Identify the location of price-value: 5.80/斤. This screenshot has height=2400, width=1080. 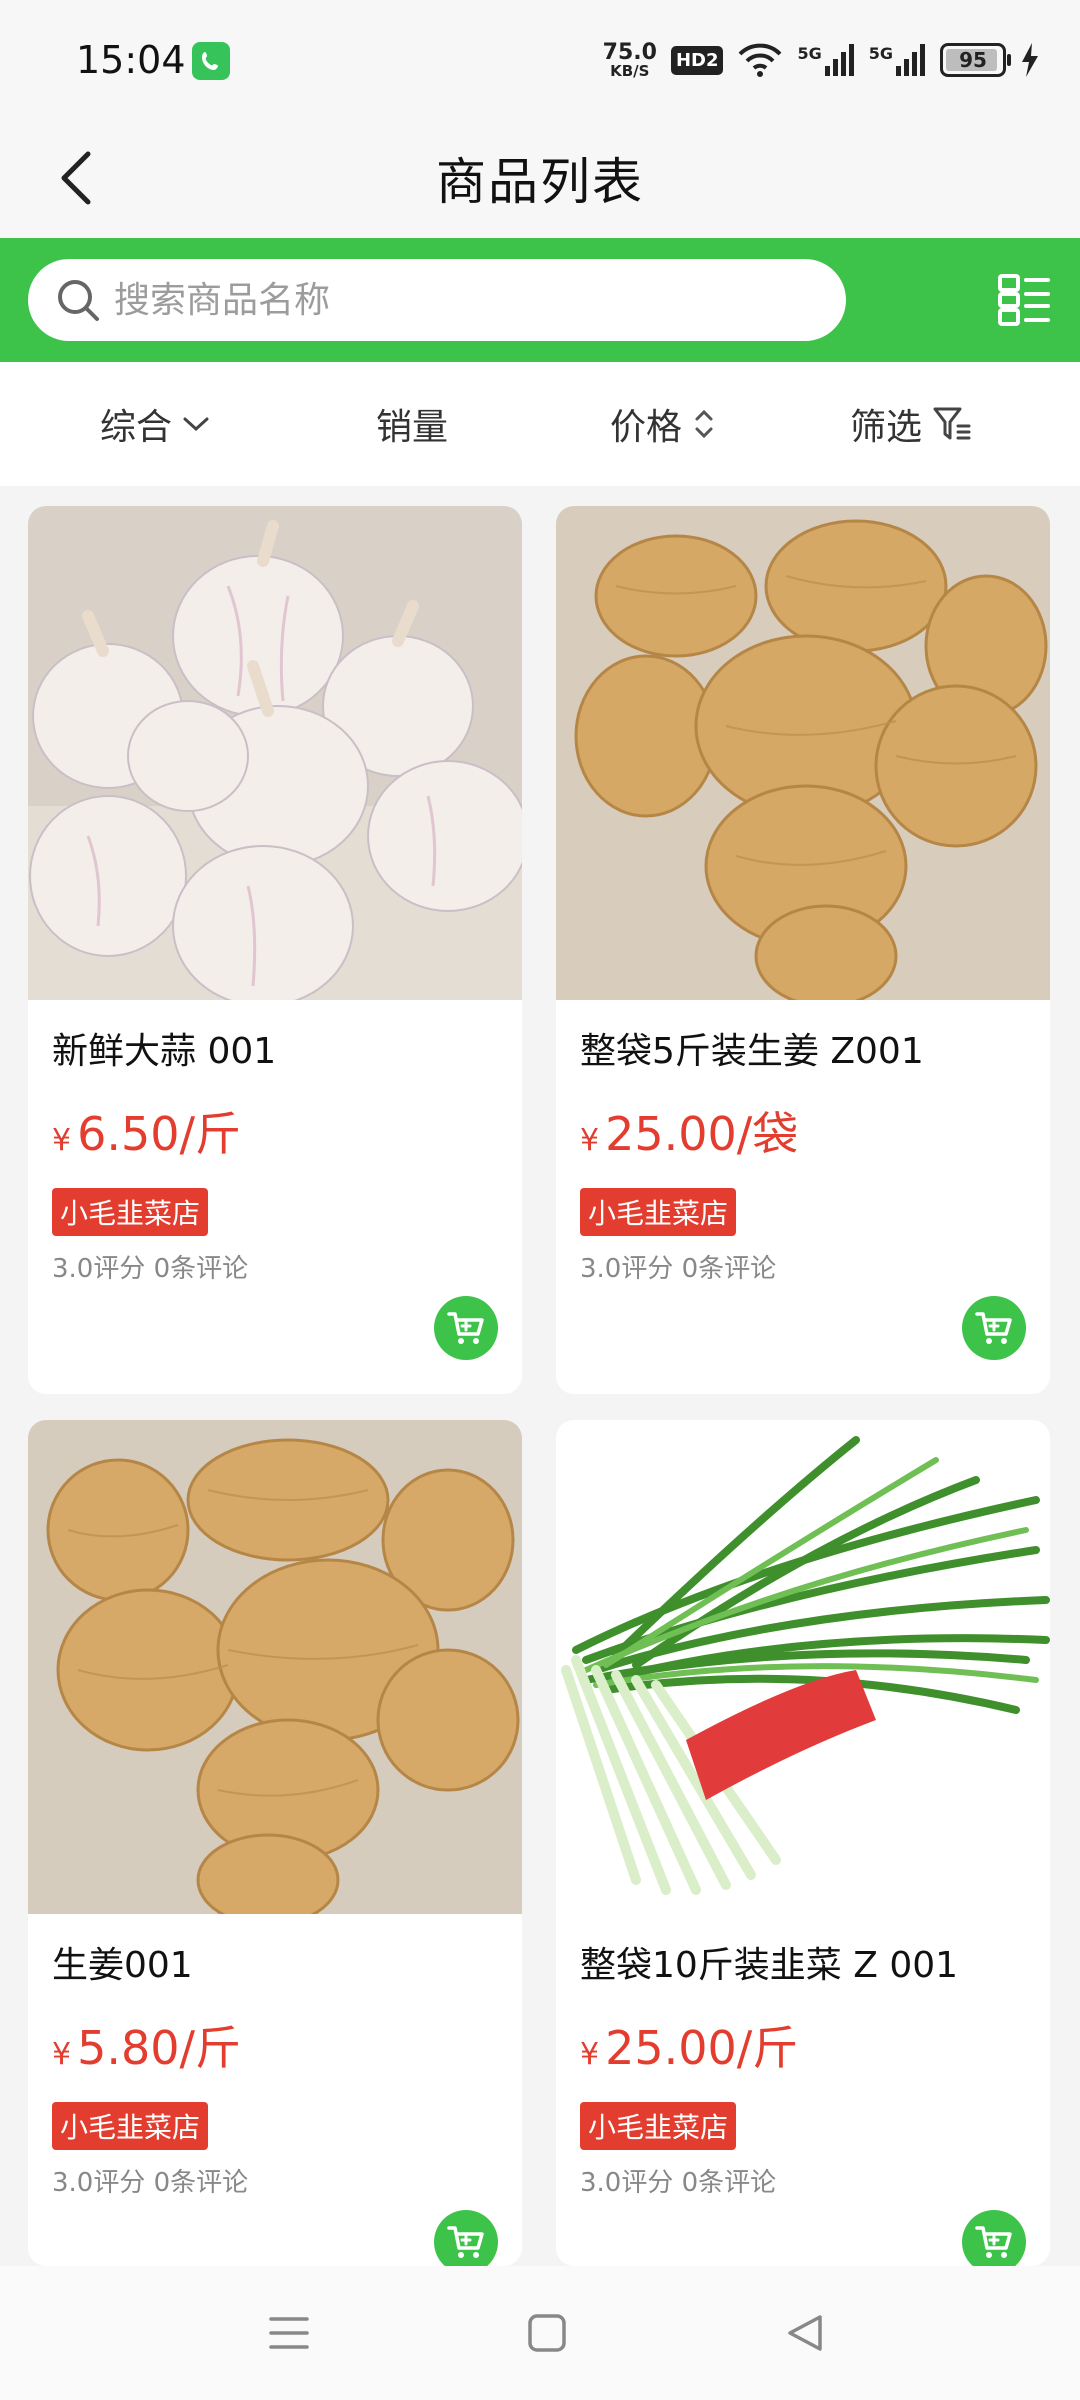
(159, 2048).